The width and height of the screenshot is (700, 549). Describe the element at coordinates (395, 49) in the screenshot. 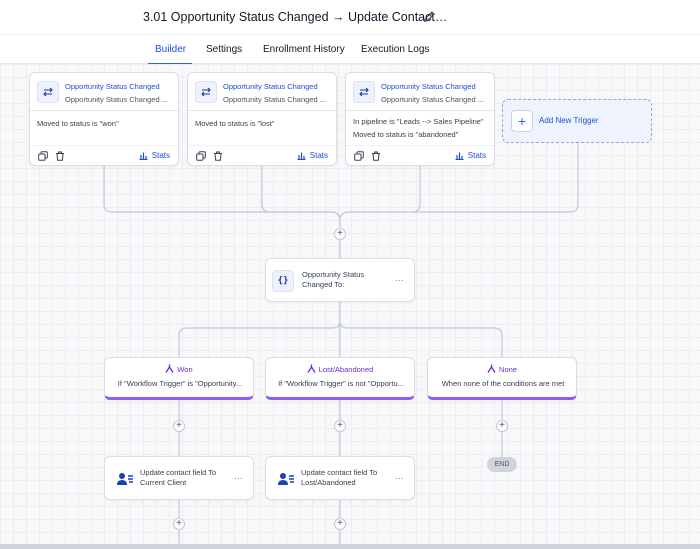

I see `tab-execution-logs: Execution Logs` at that location.